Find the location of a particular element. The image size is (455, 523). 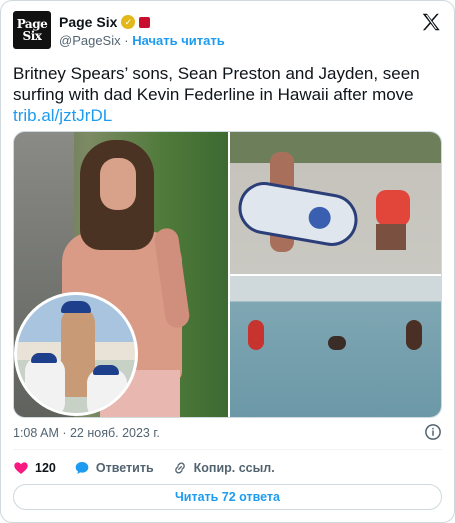

tweet-link: trib.al/jztJrDL is located at coordinates (62, 115).